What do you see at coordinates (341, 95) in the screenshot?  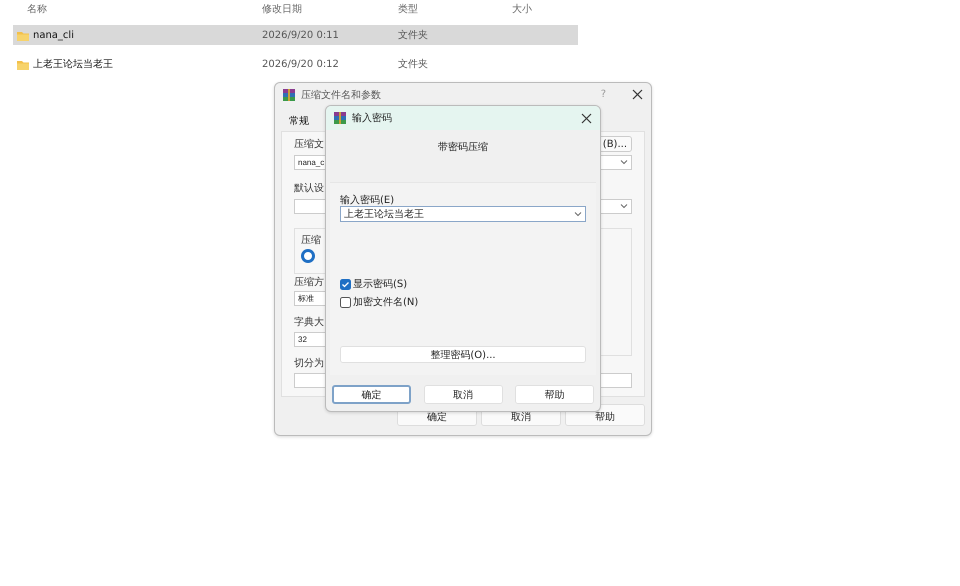 I see `window-title: 压缩文件名和参数` at bounding box center [341, 95].